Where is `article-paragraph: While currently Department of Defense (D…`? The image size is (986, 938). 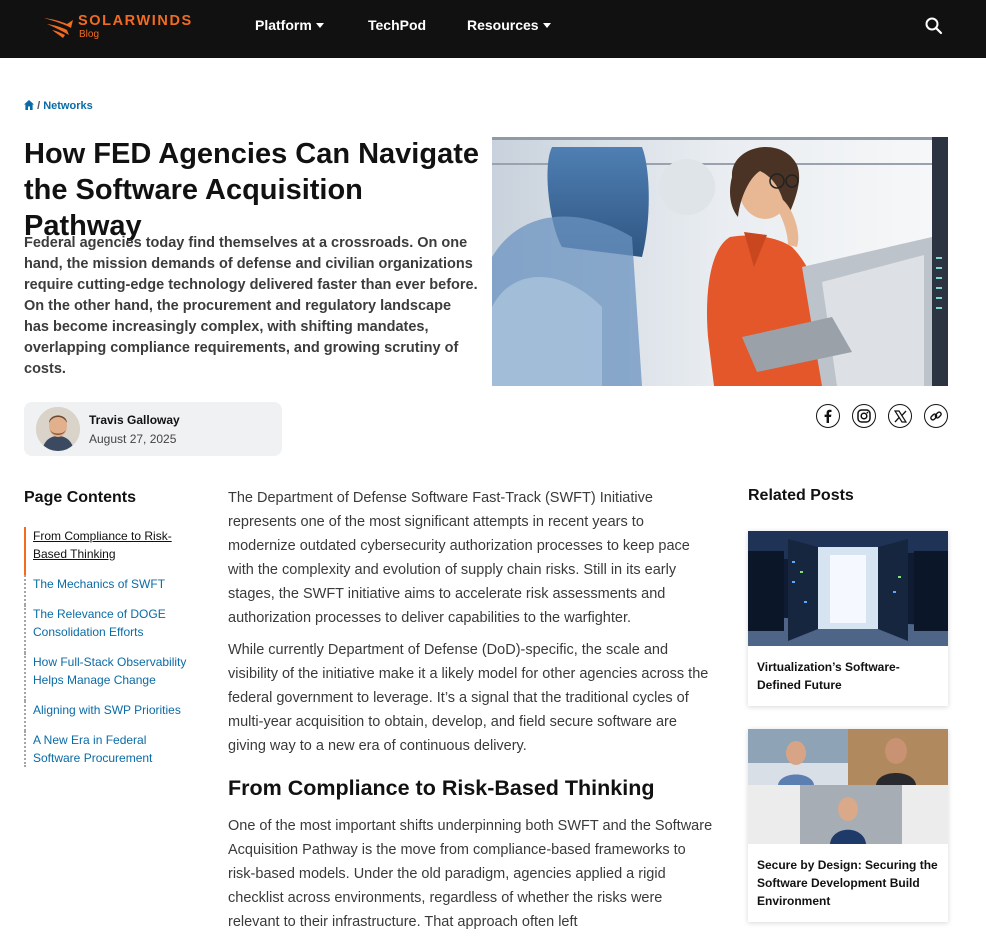
article-paragraph: While currently Department of Defense (D… is located at coordinates (468, 698).